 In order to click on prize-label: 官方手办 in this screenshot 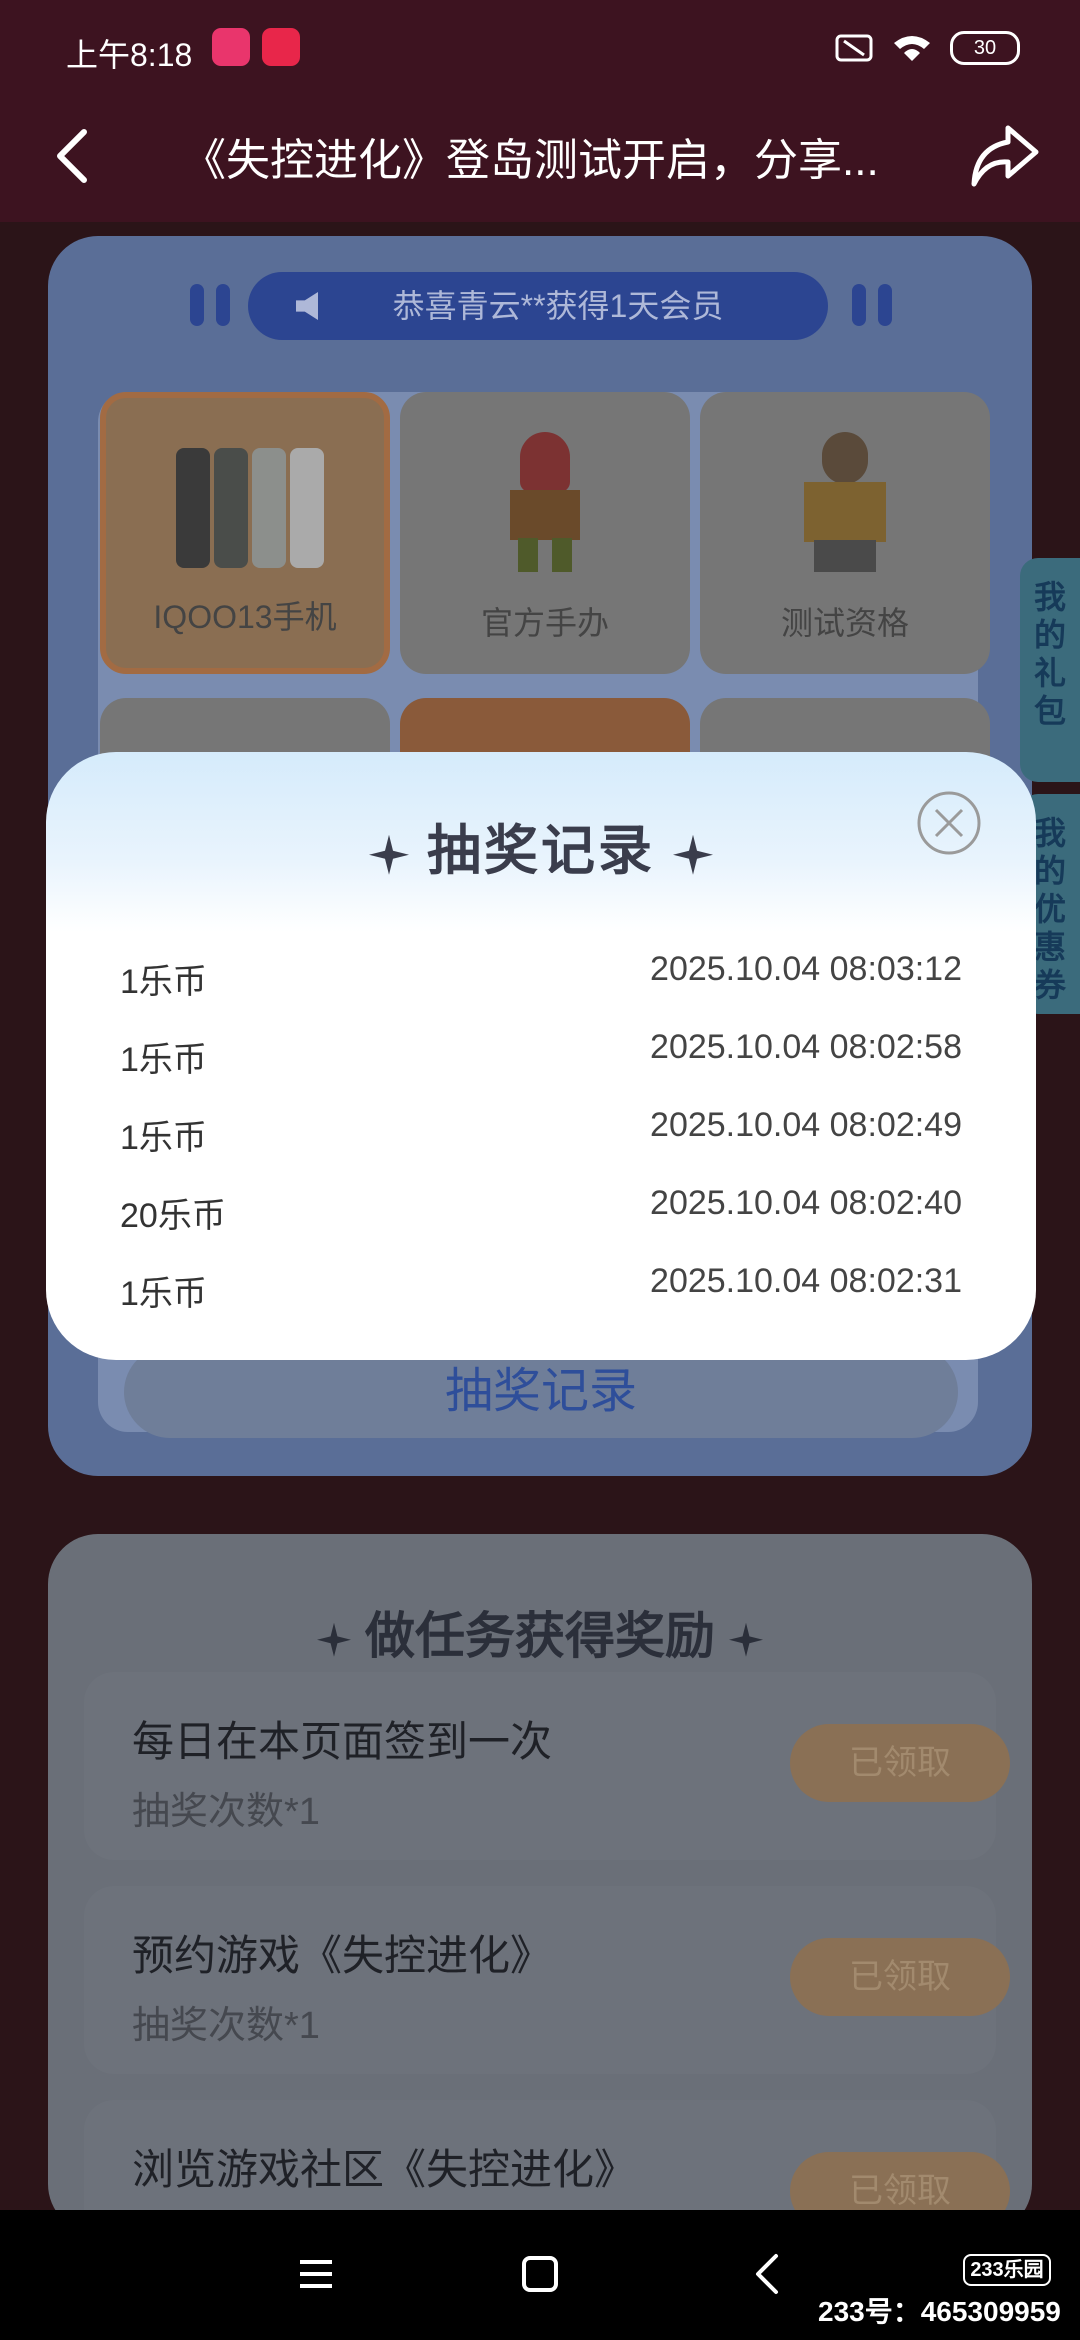, I will do `click(544, 623)`.